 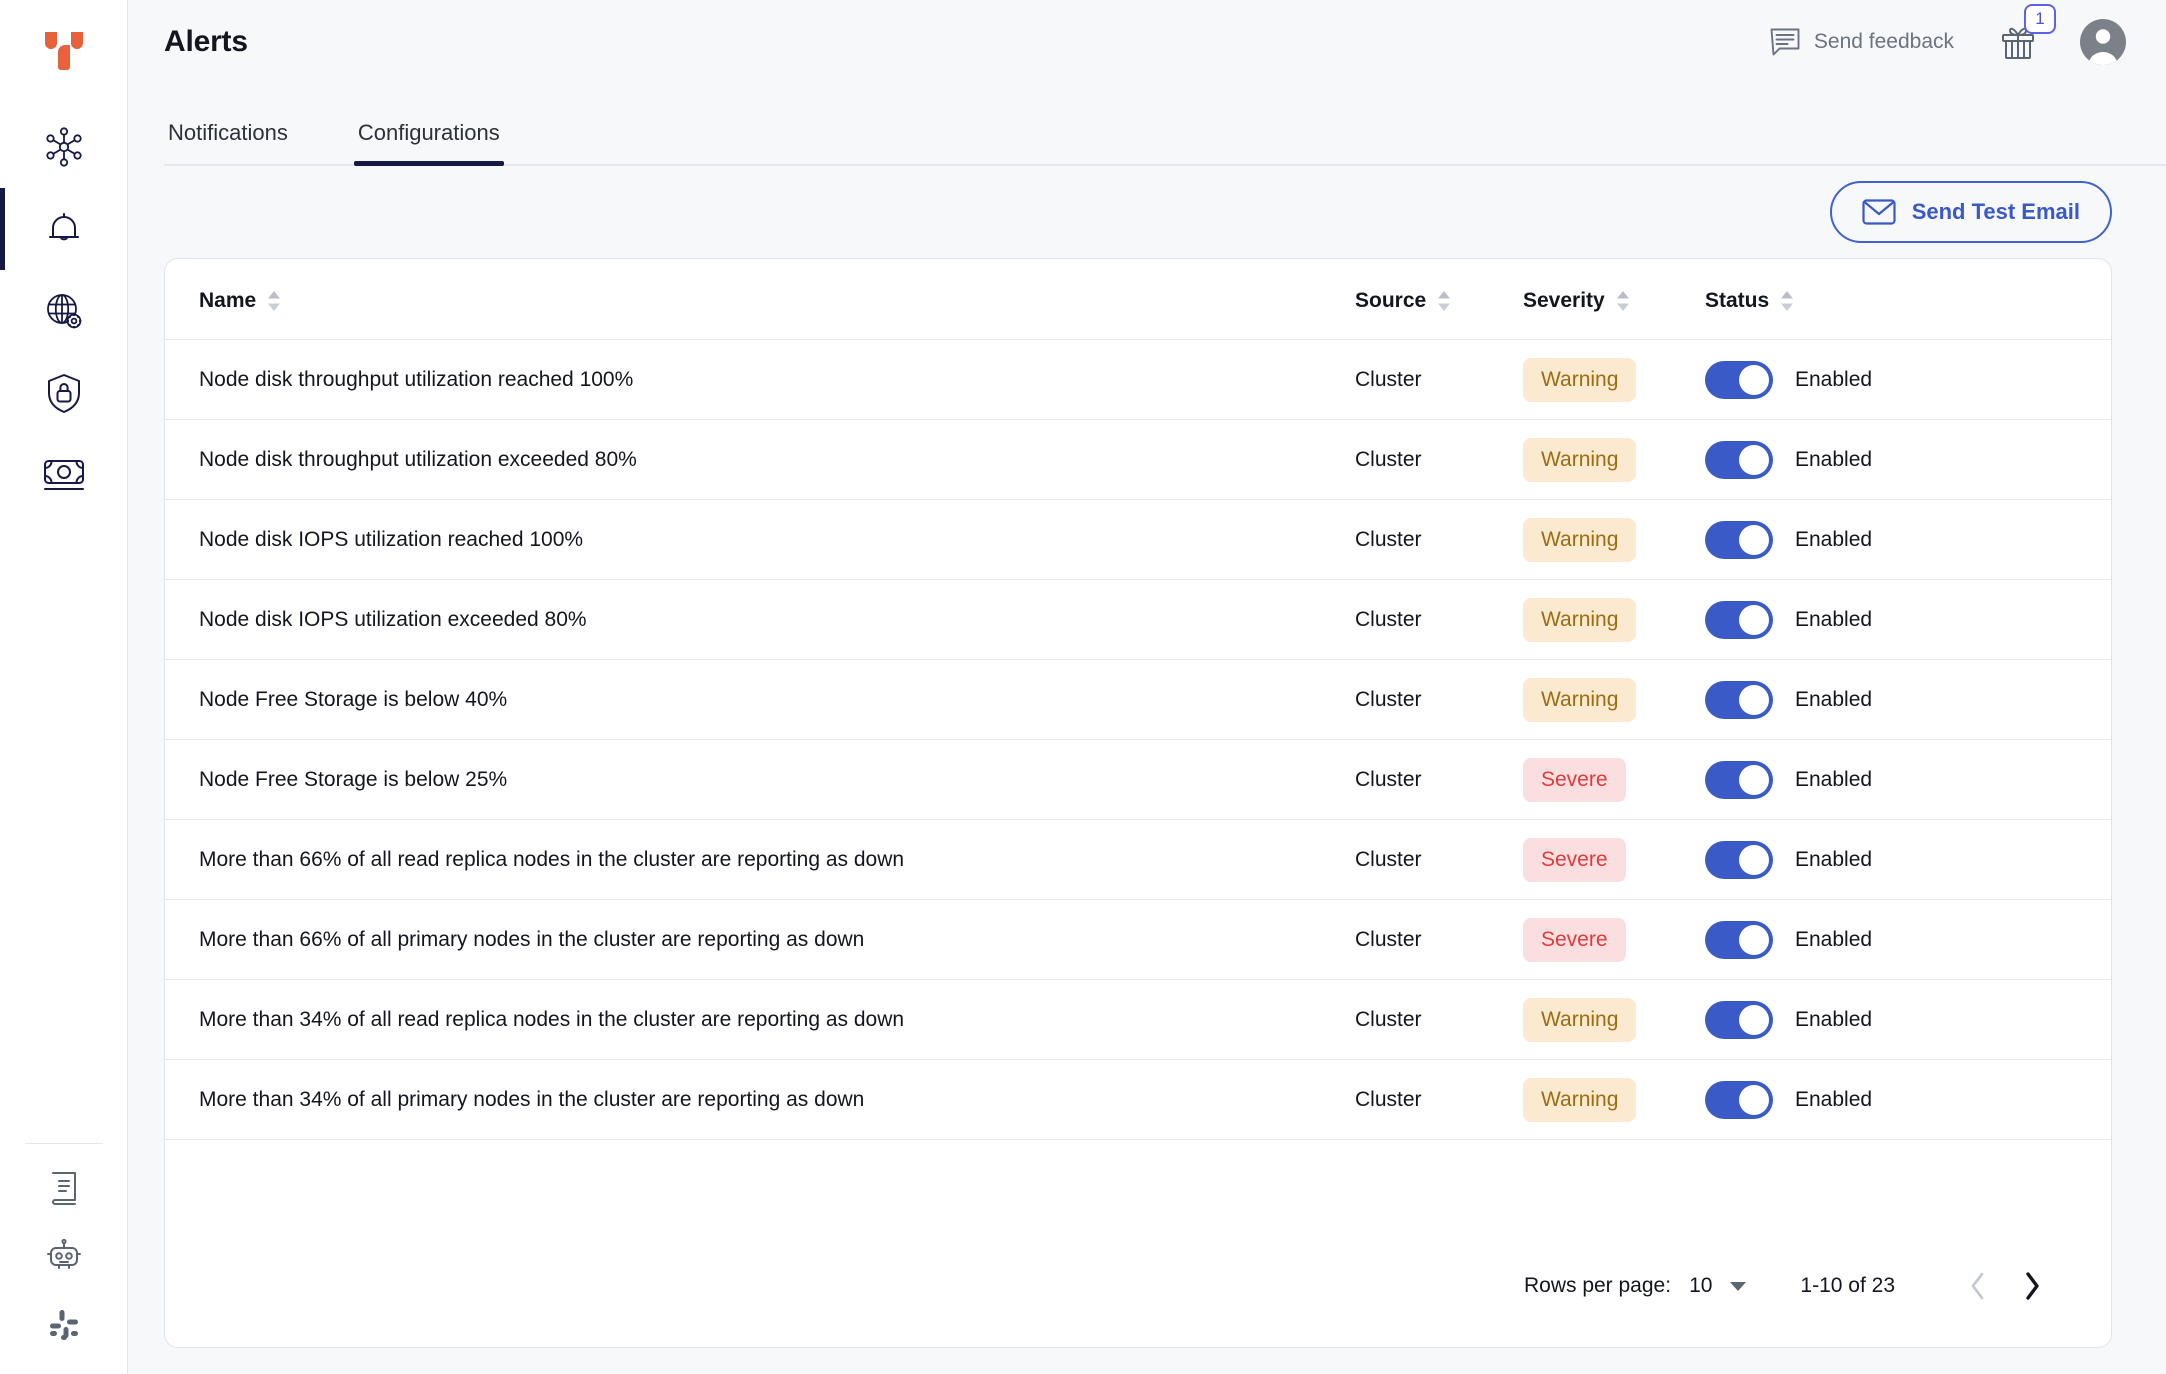 What do you see at coordinates (64, 687) in the screenshot?
I see `left-sidebar` at bounding box center [64, 687].